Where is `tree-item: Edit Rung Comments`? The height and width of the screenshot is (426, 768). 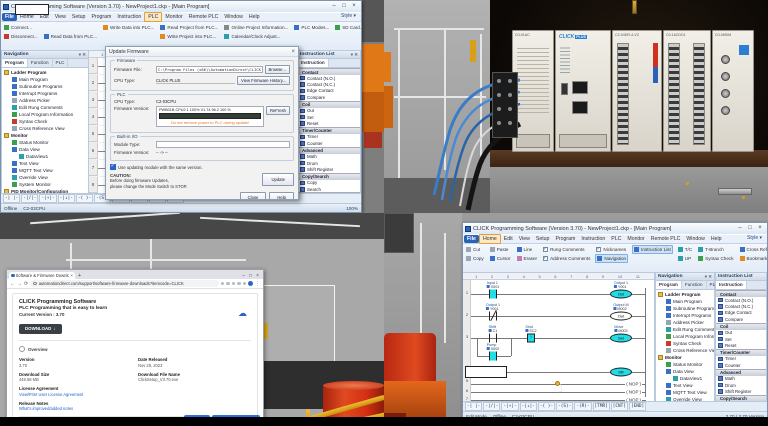 tree-item: Edit Rung Comments is located at coordinates (45, 107).